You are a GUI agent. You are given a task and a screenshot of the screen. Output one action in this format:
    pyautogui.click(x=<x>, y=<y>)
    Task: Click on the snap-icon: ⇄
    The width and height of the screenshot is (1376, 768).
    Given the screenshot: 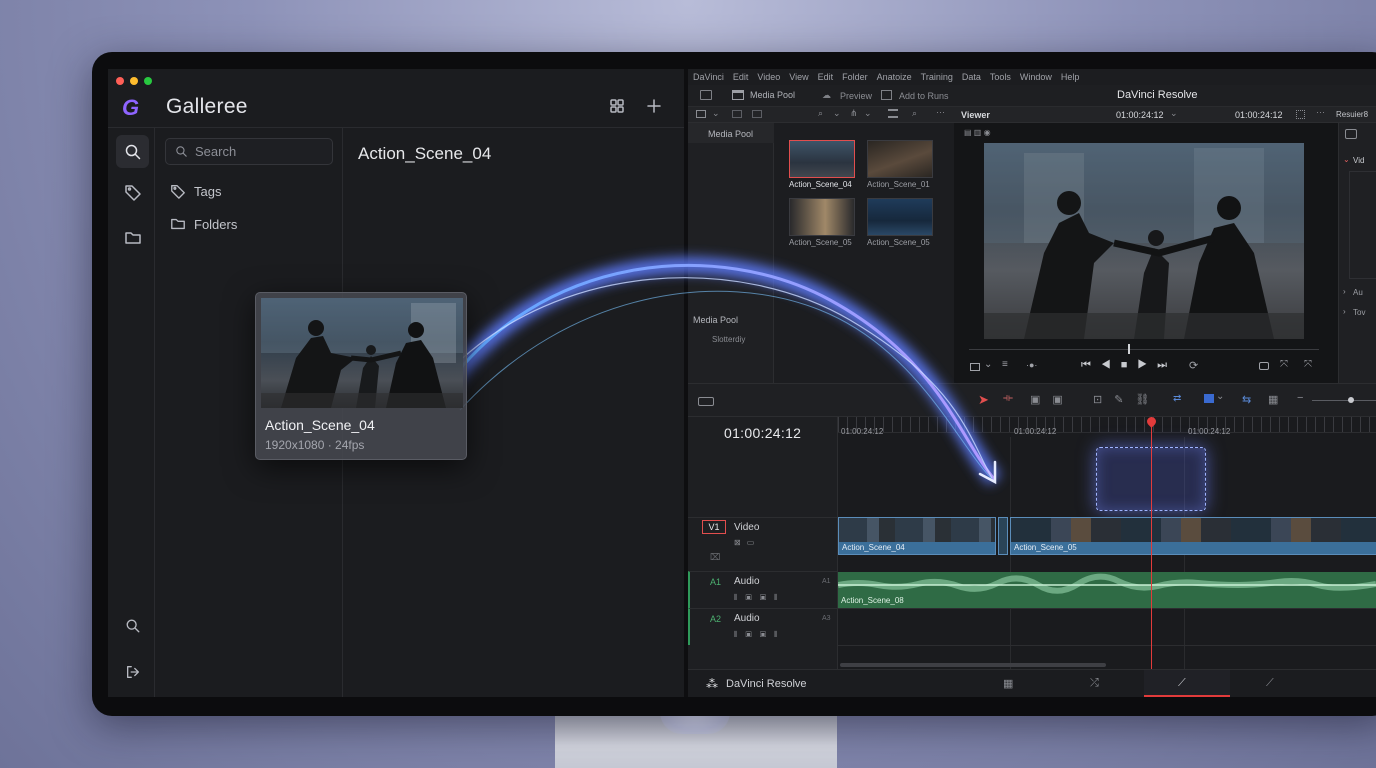 What is the action you would take?
    pyautogui.click(x=1177, y=398)
    